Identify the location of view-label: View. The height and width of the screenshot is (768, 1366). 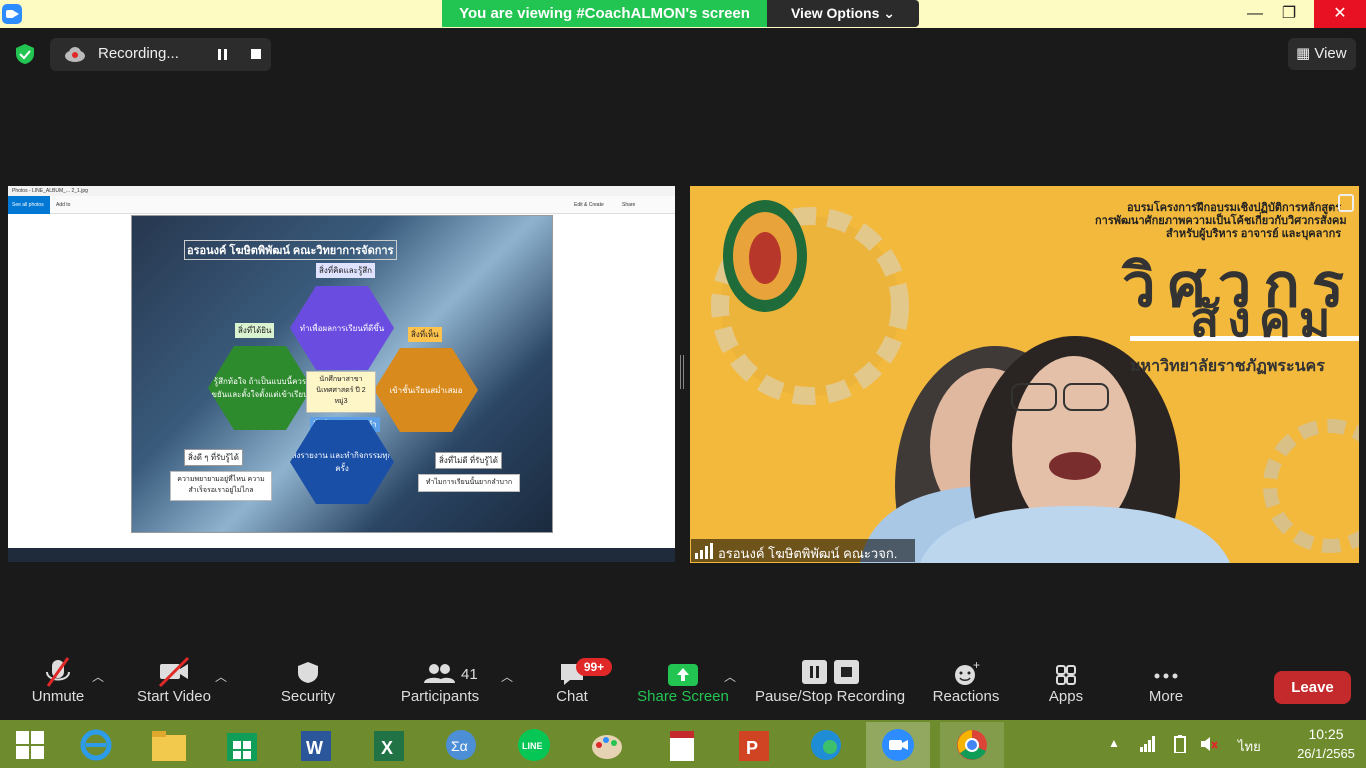
(1330, 53).